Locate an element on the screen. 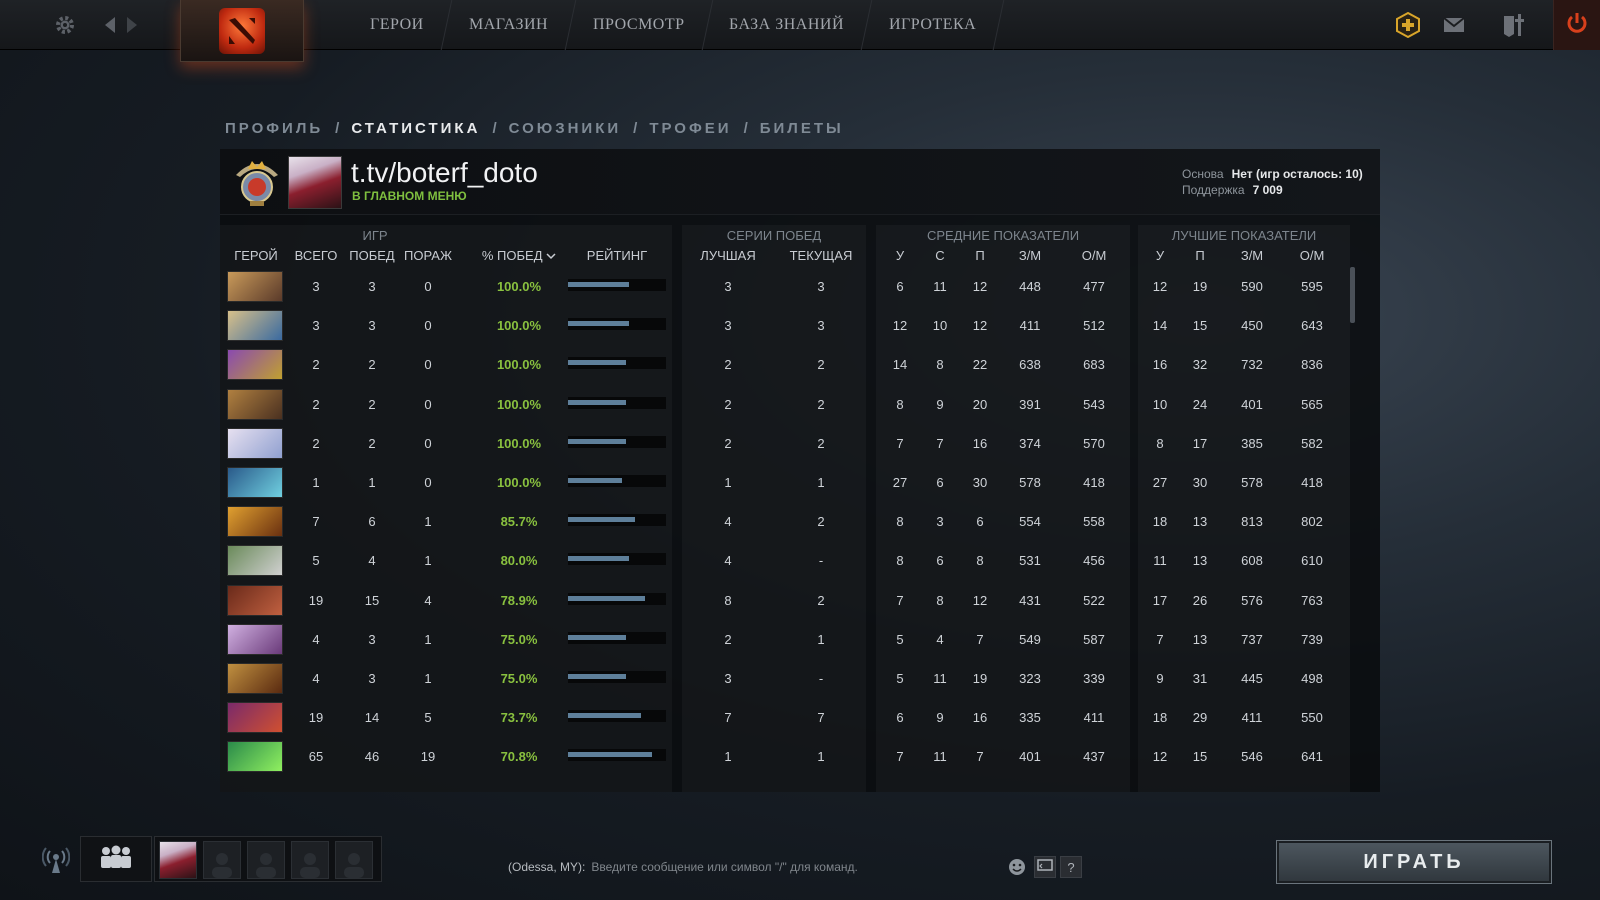 This screenshot has width=1600, height=900. plus-badge-icon is located at coordinates (1408, 25).